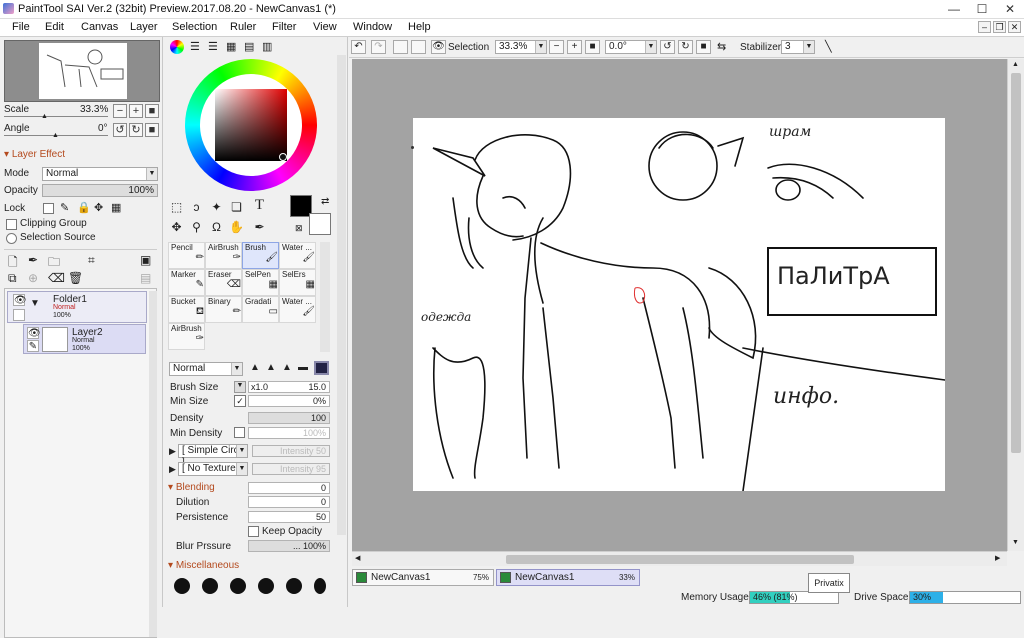 The width and height of the screenshot is (1024, 638). I want to click on texture-expand-icon: ▶, so click(172, 469).